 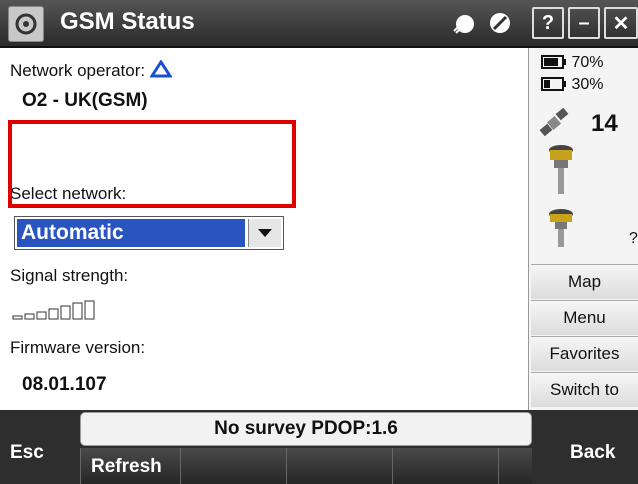 I want to click on refresh-label: Refresh, so click(x=126, y=466).